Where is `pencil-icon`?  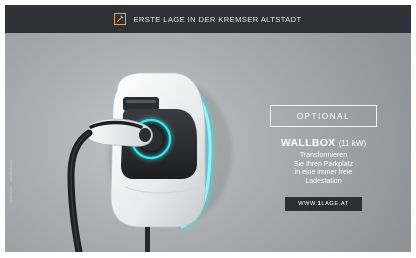
pencil-icon is located at coordinates (120, 19).